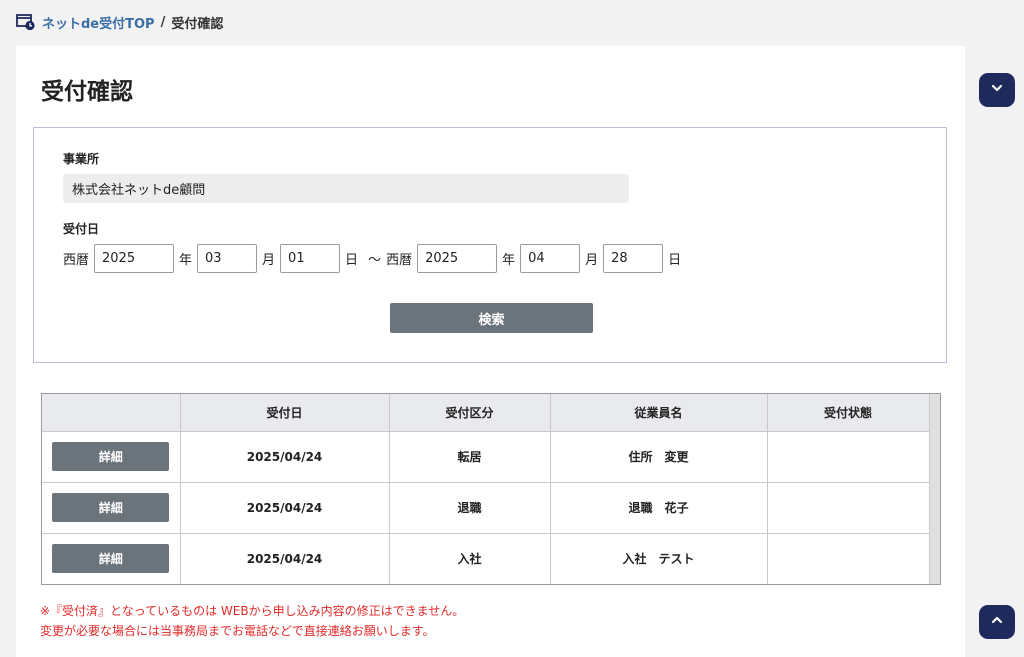  What do you see at coordinates (227, 258) in the screenshot?
I see `from-month-input` at bounding box center [227, 258].